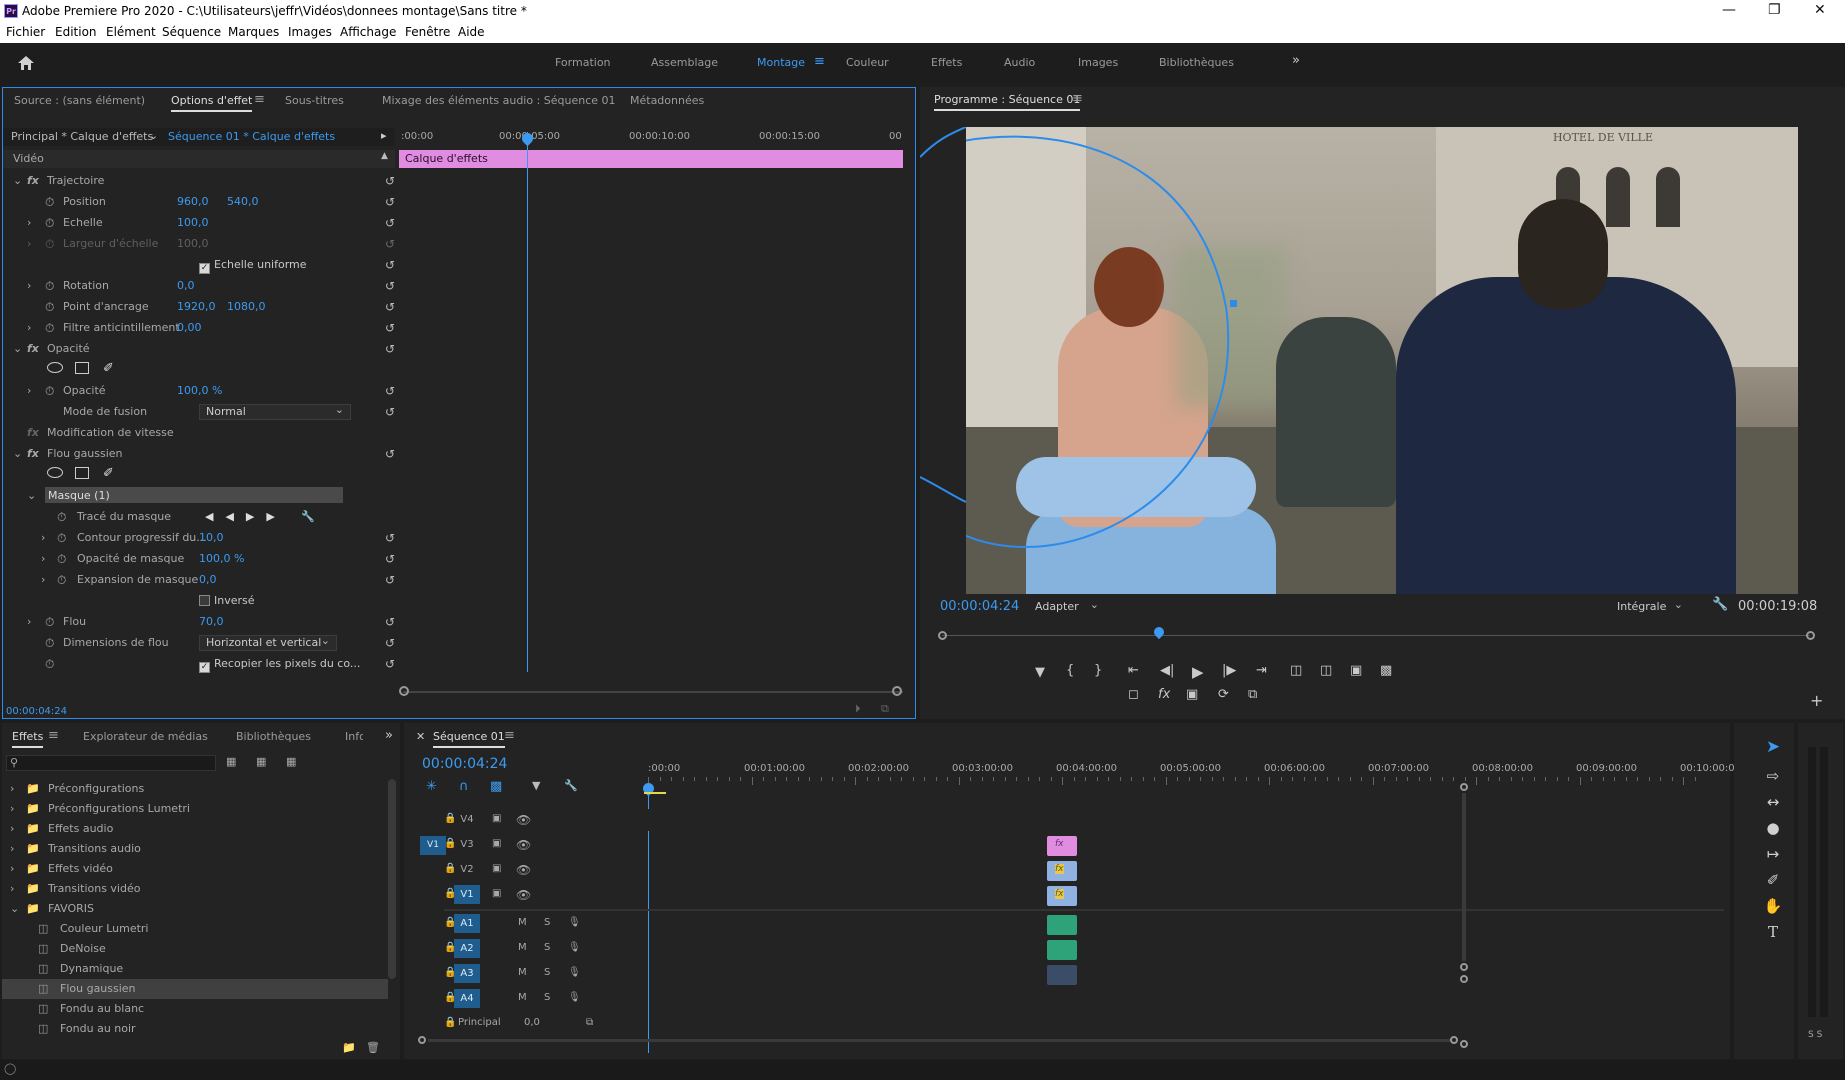 This screenshot has height=1080, width=1845. I want to click on track-label: V4, so click(467, 818).